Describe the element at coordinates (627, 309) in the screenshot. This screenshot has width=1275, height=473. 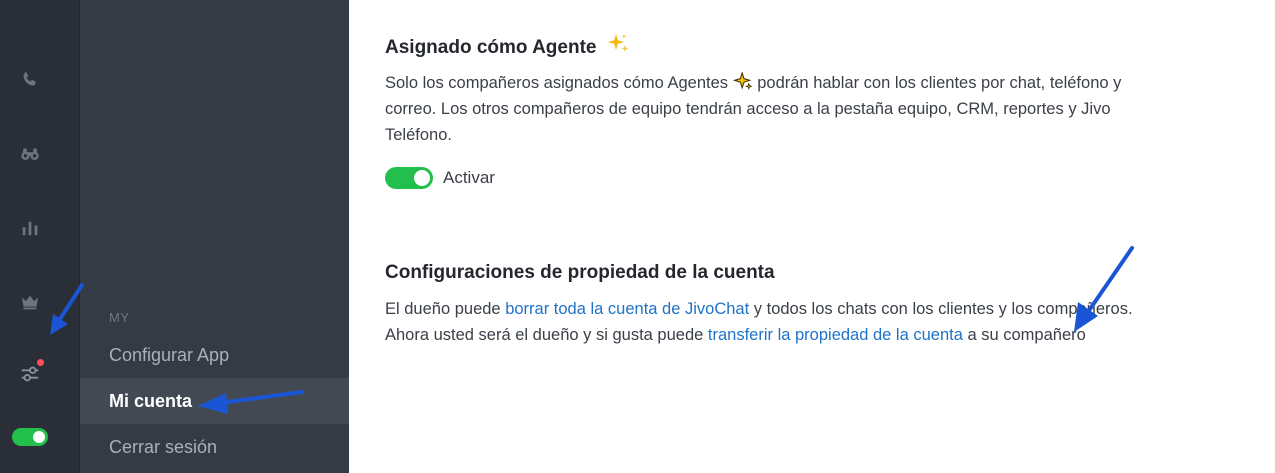
I see `delete-account-link: borrar toda la cuenta de JivoChat` at that location.